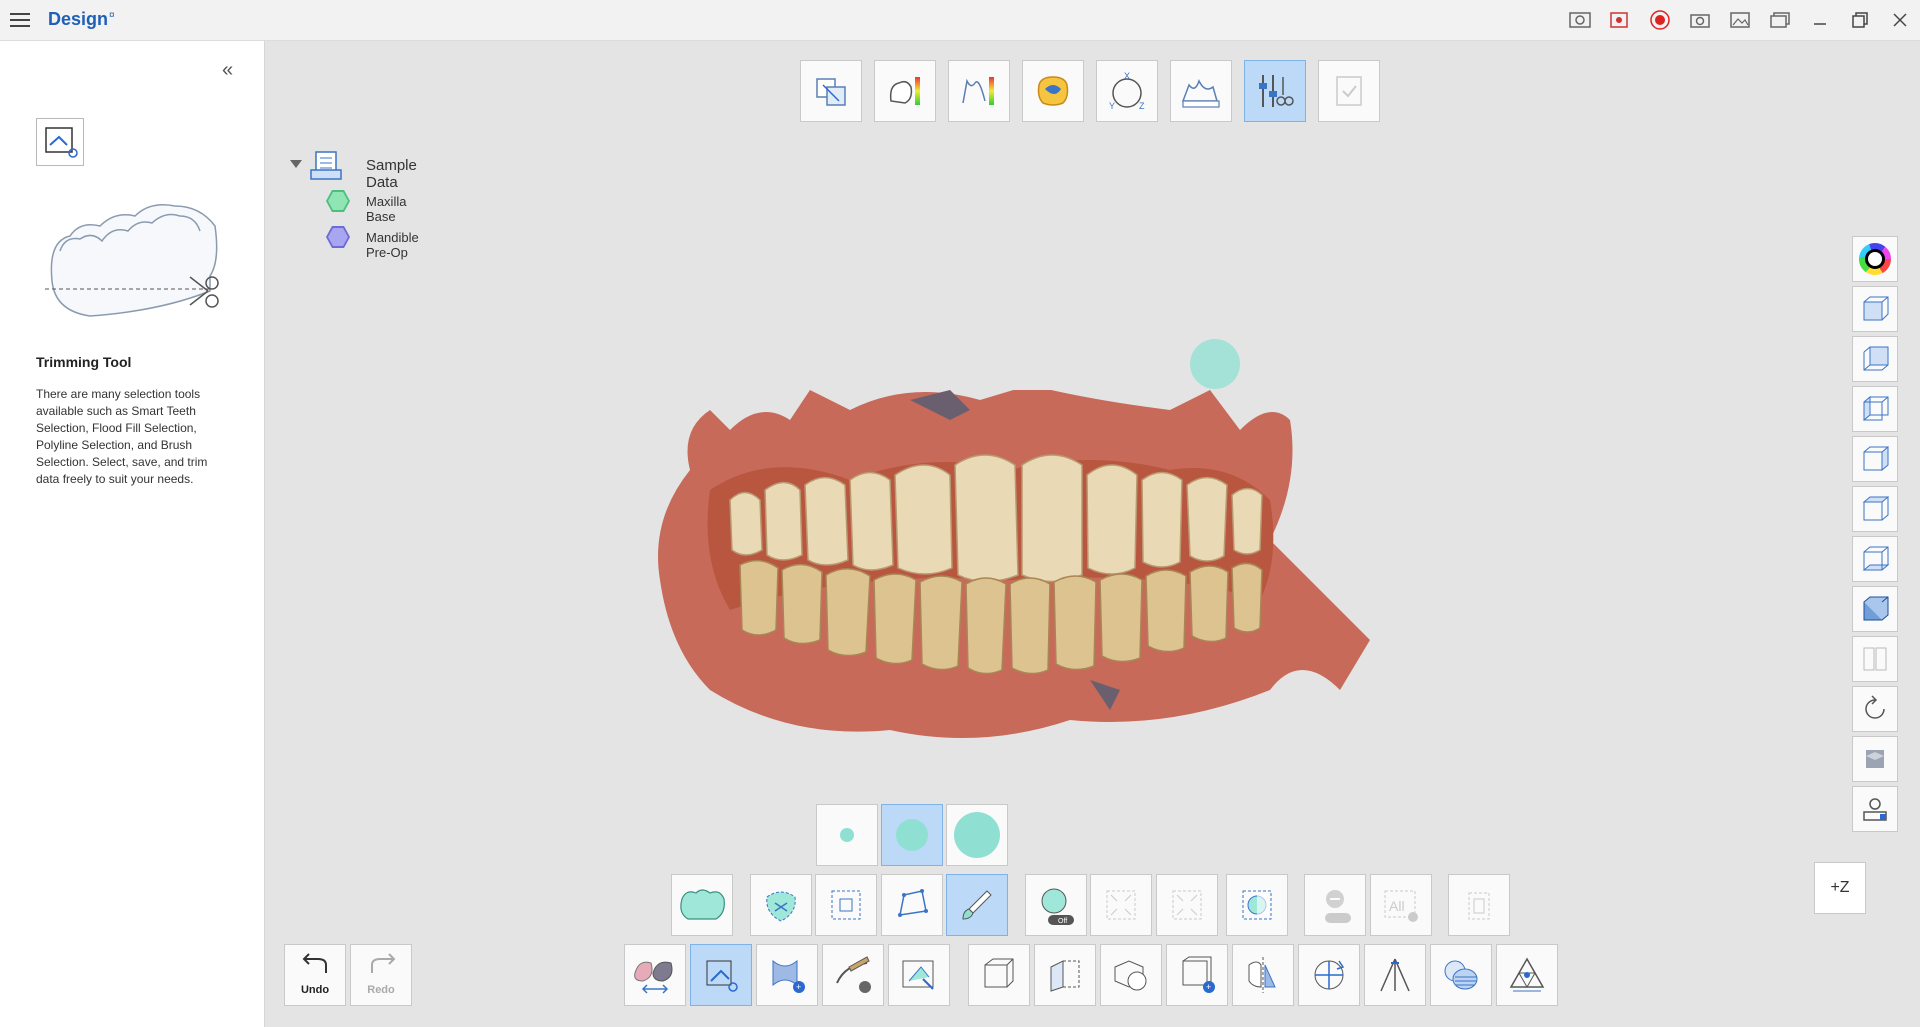  What do you see at coordinates (20, 20) in the screenshot?
I see `menu-icon` at bounding box center [20, 20].